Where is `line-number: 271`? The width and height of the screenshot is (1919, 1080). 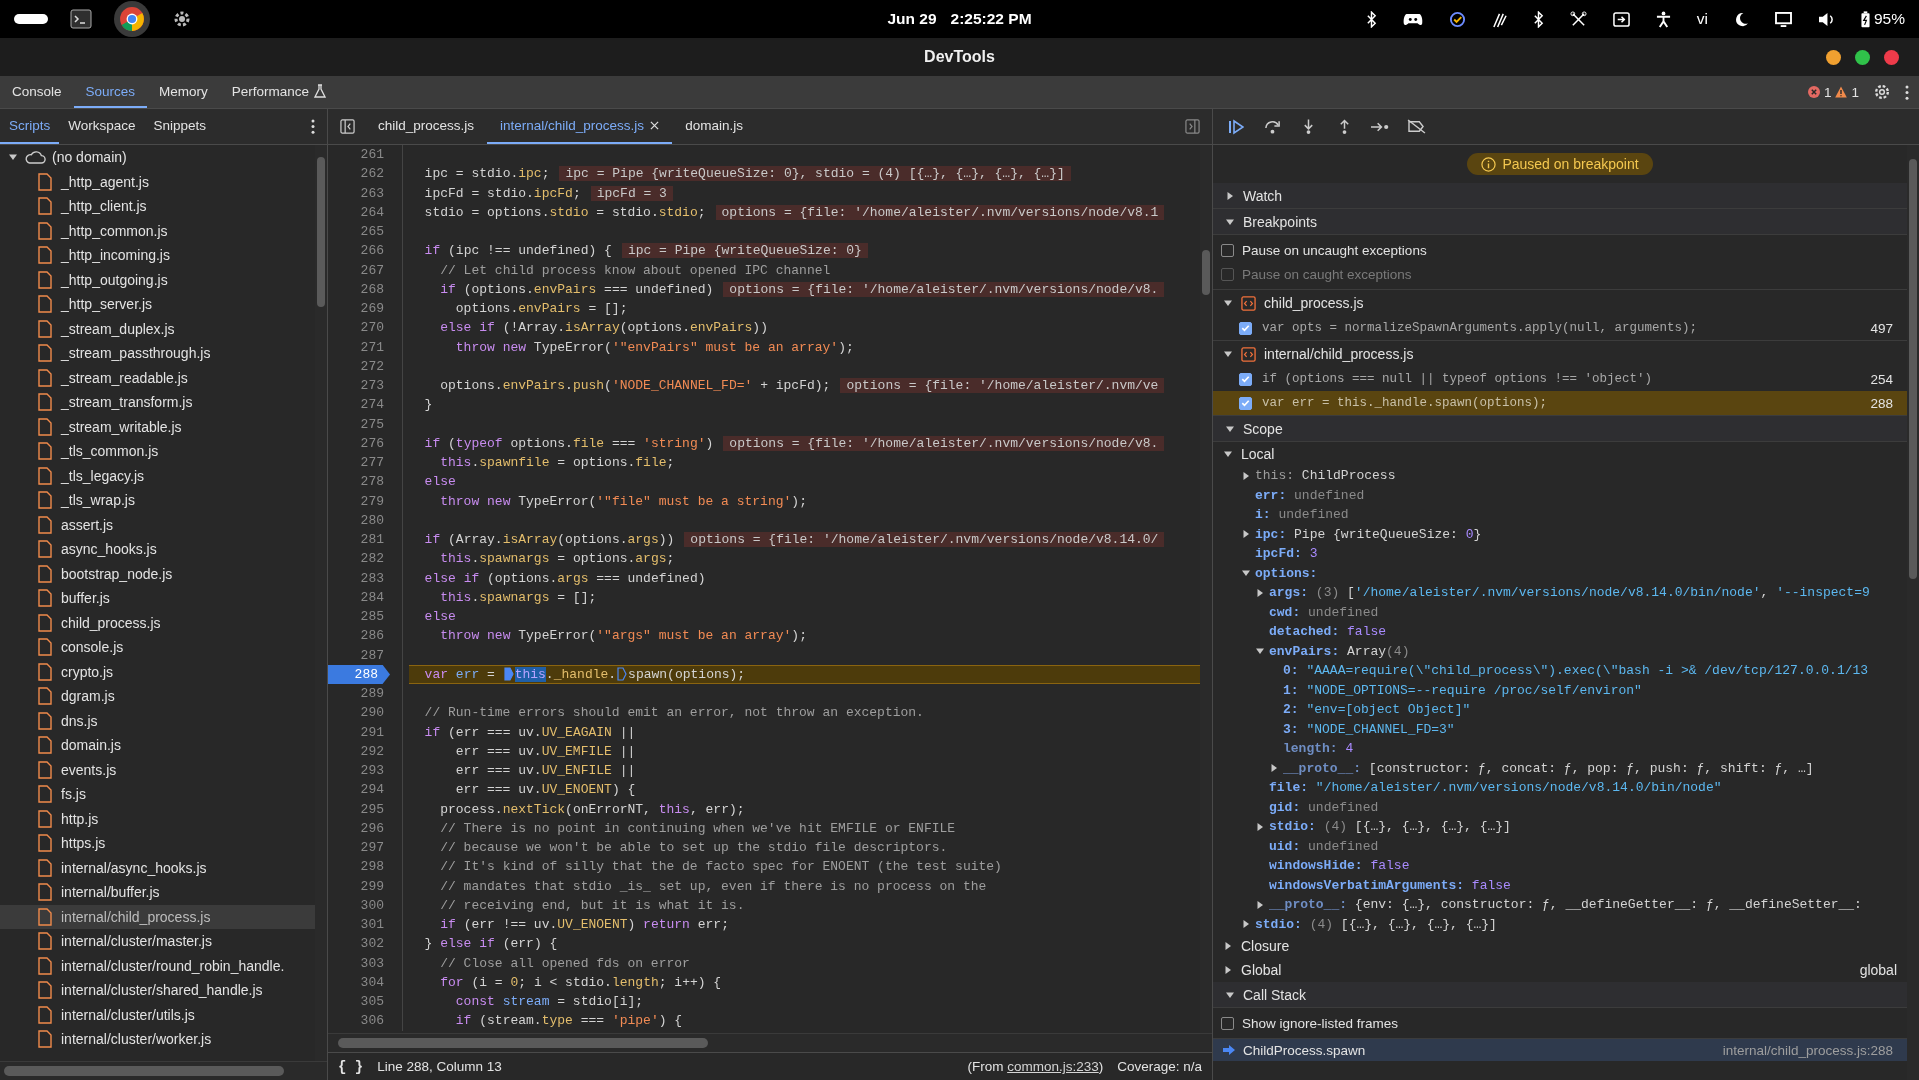 line-number: 271 is located at coordinates (359, 347).